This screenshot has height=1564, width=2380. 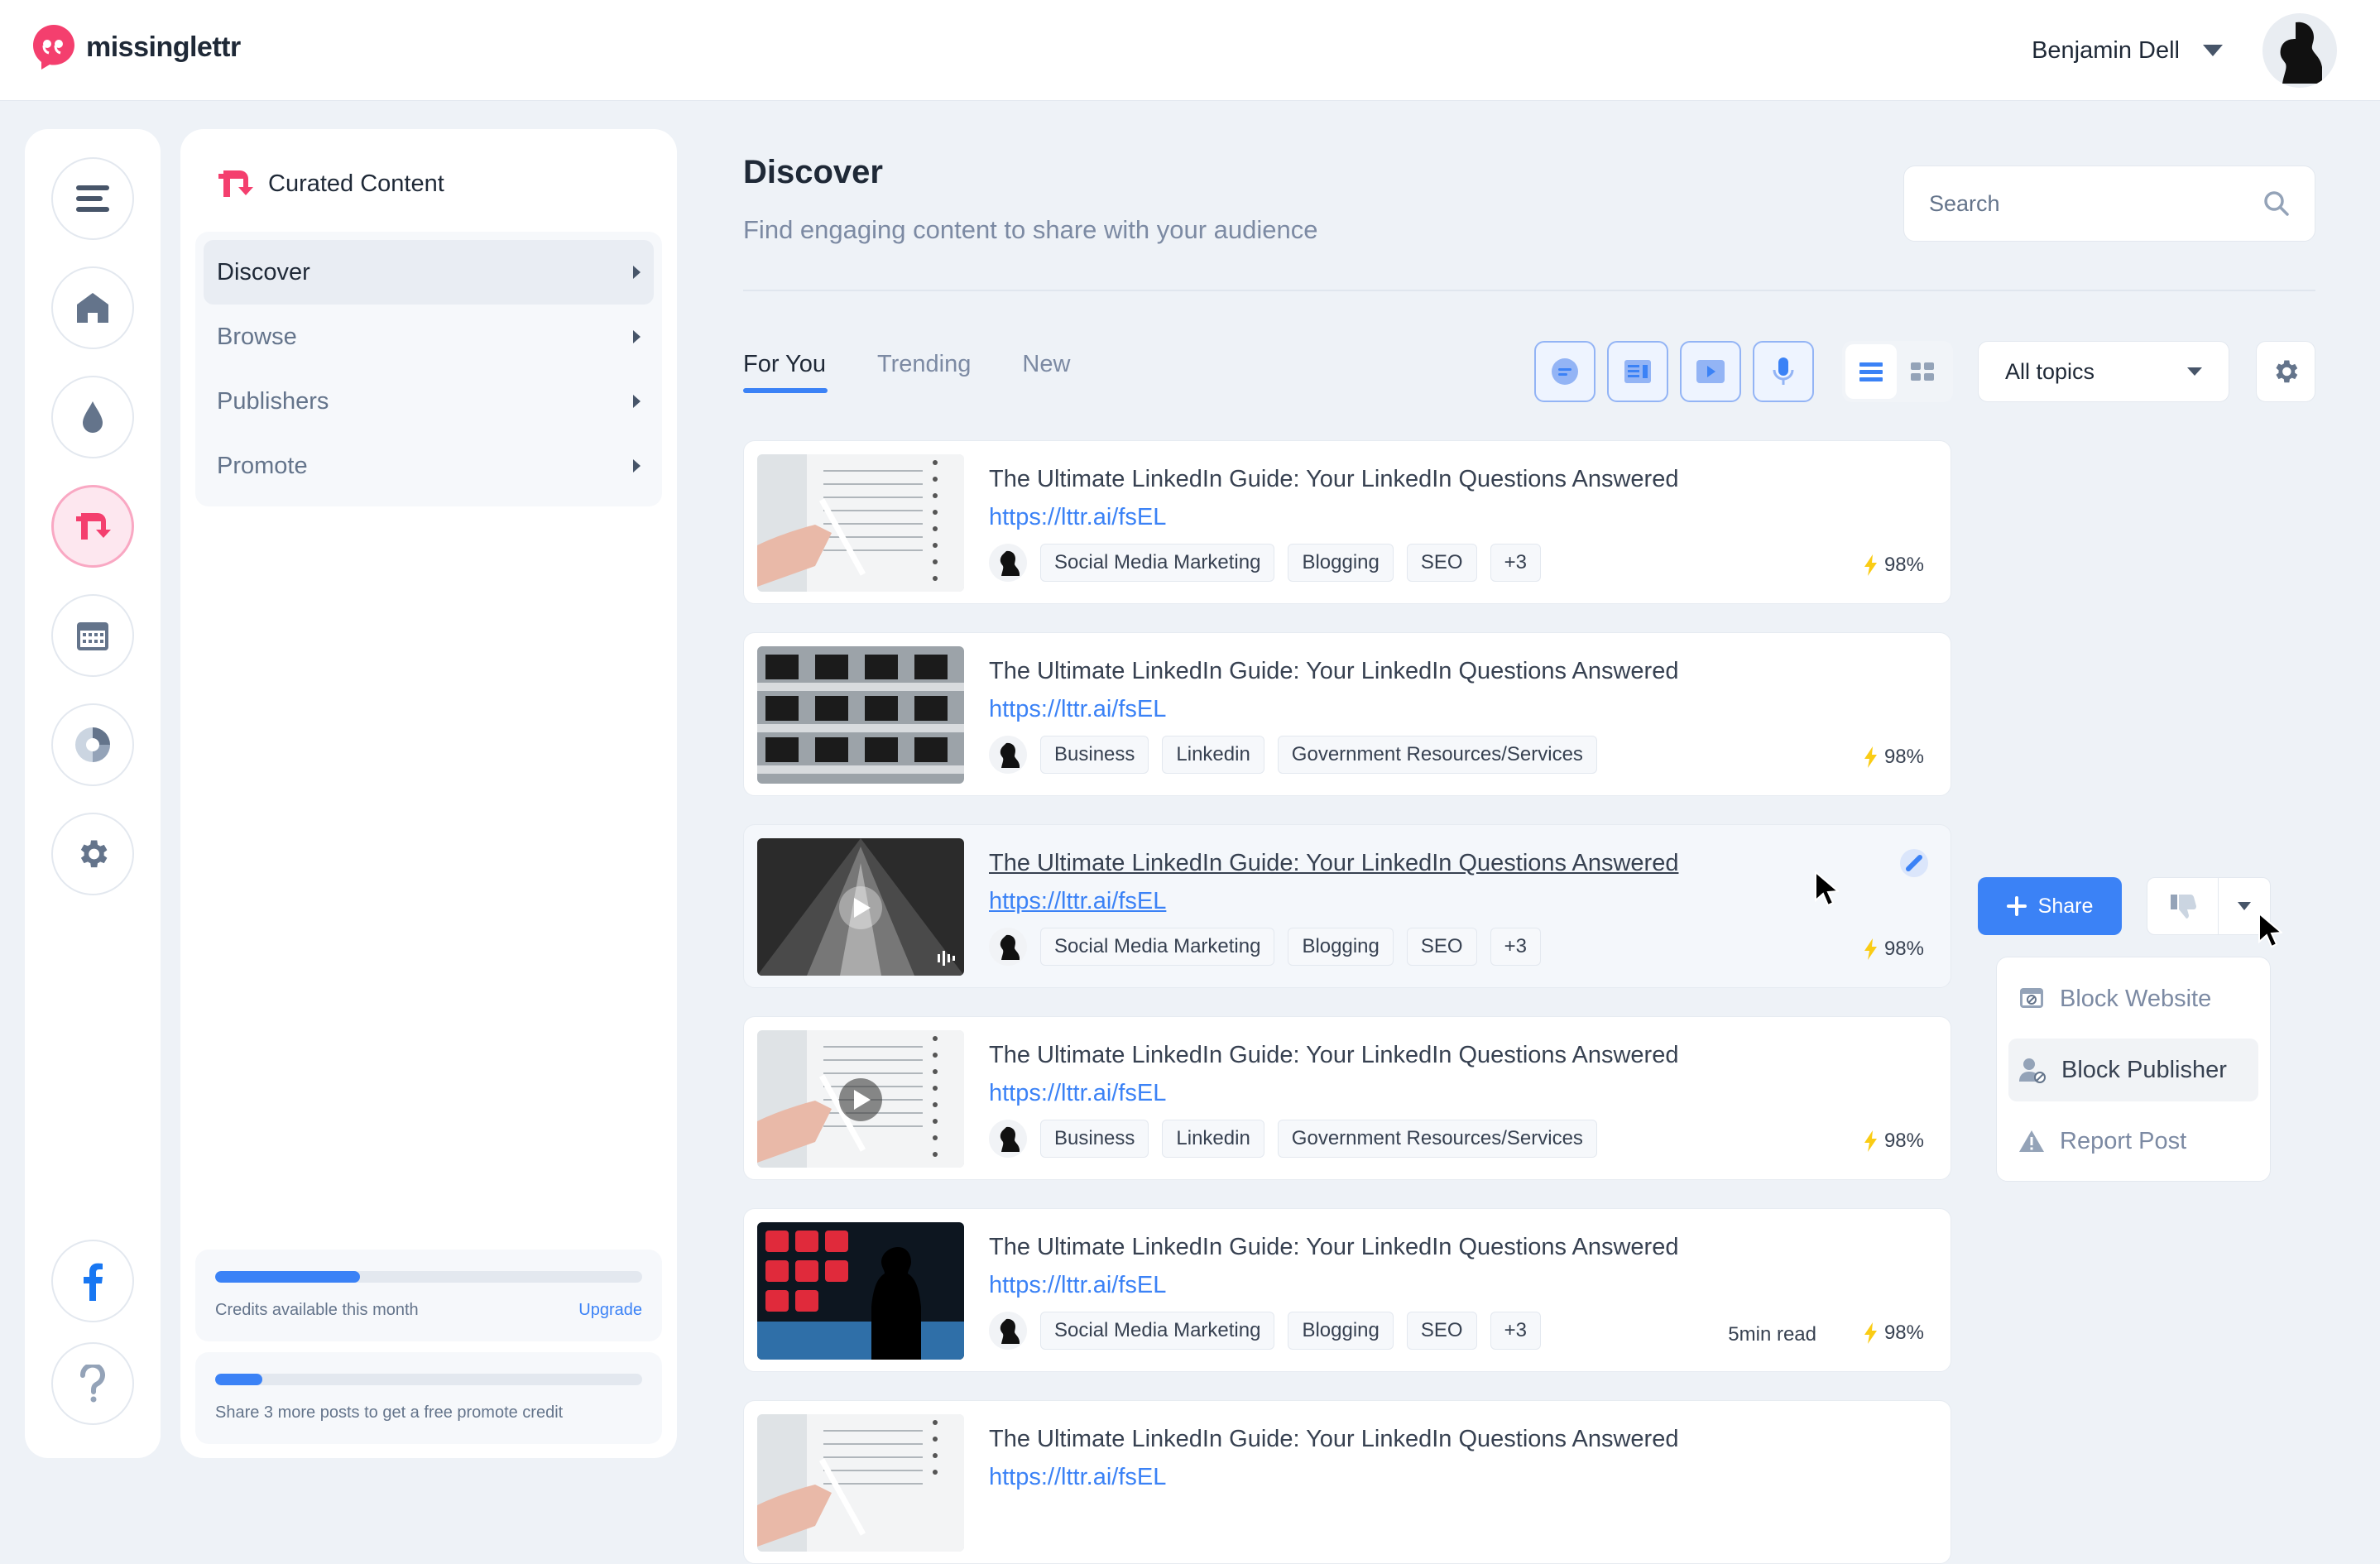 What do you see at coordinates (1914, 865) in the screenshot?
I see `link-icon` at bounding box center [1914, 865].